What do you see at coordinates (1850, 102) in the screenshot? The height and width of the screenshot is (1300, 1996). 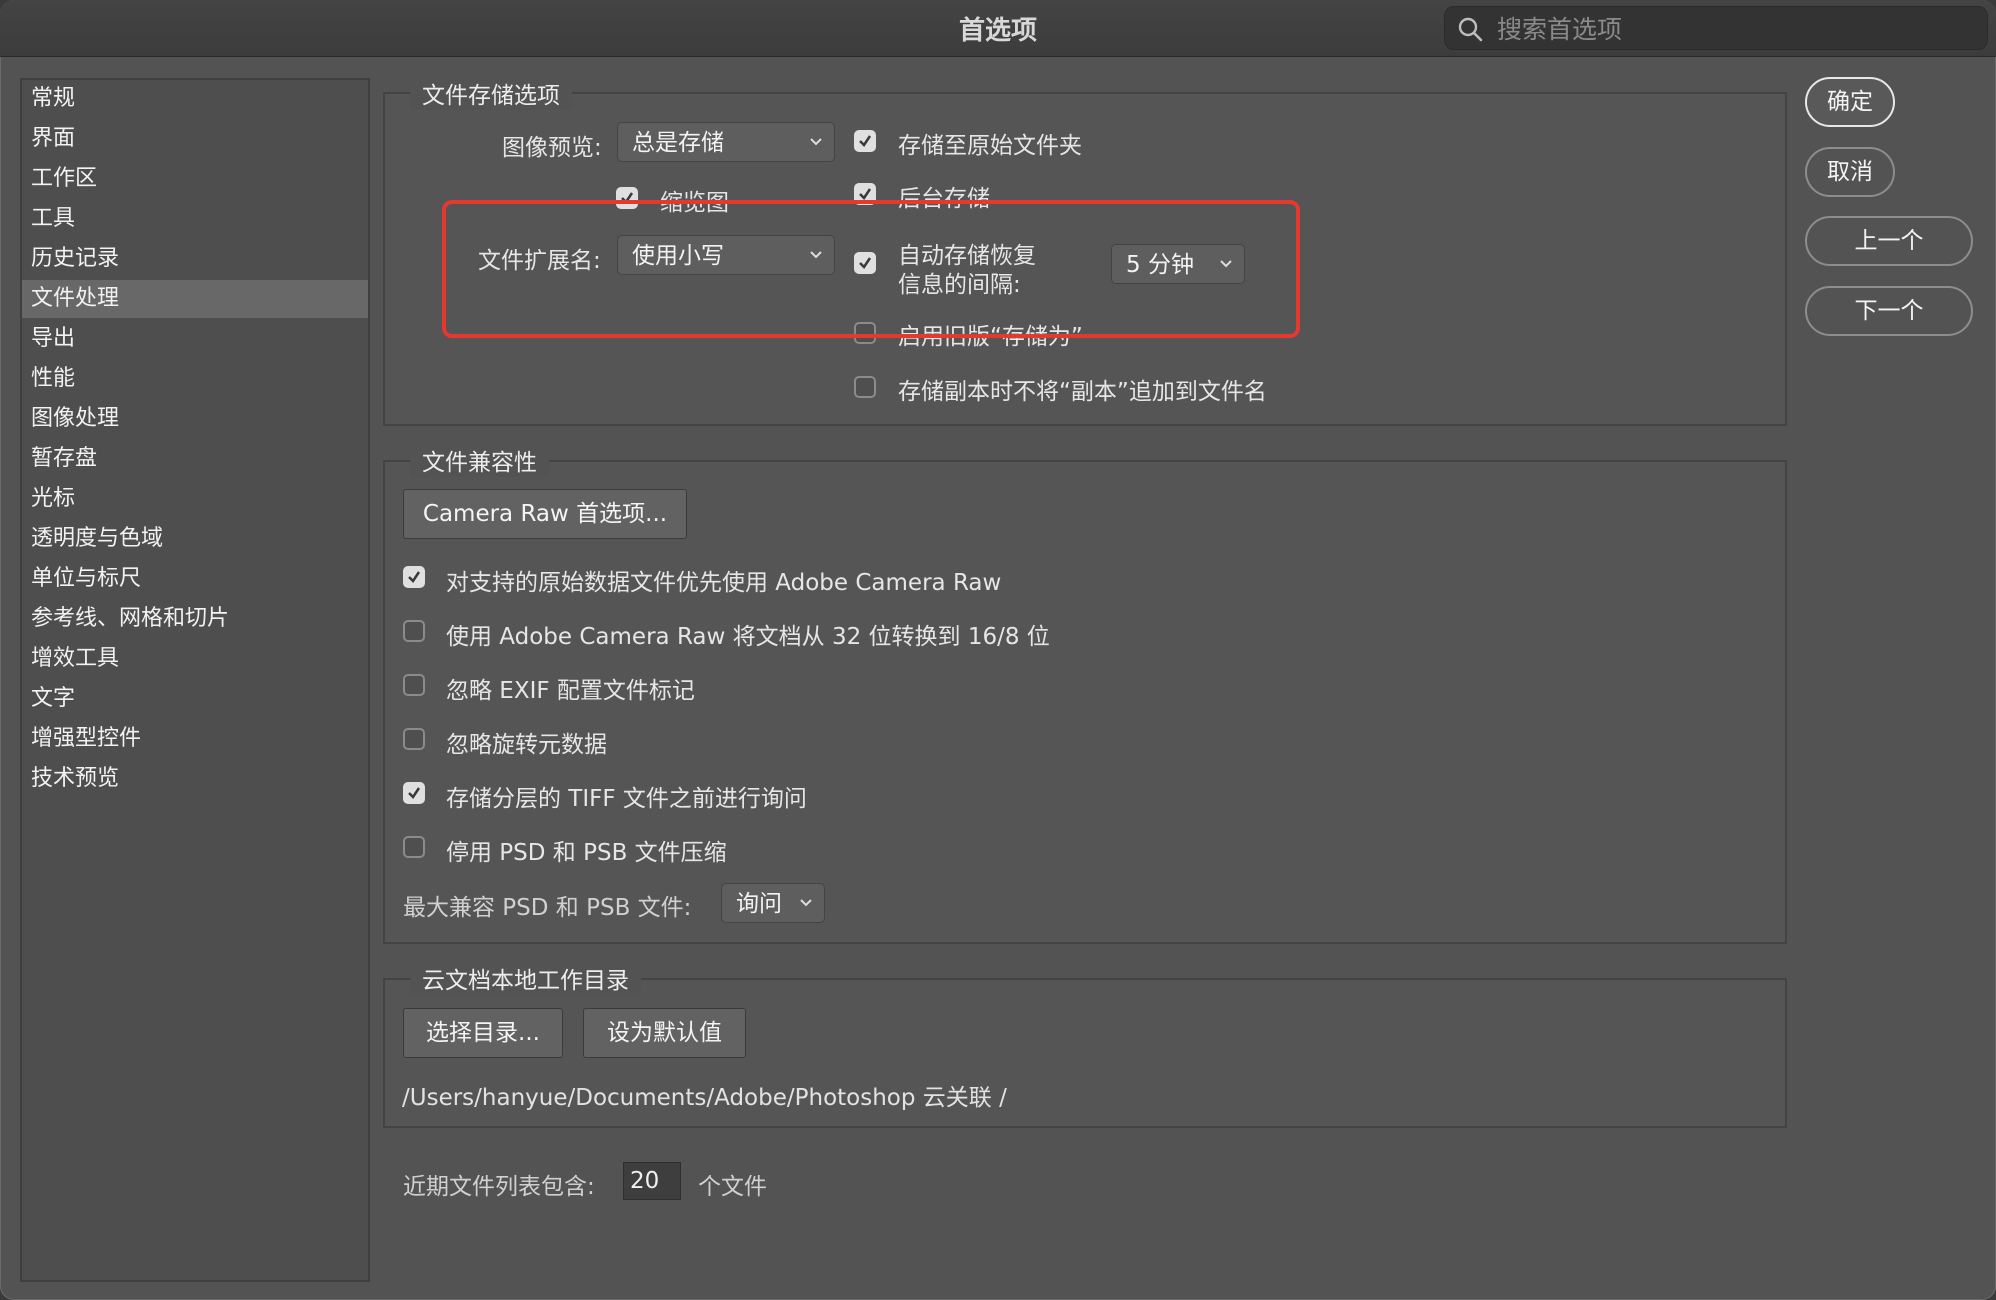 I see `ok-button: 确定` at bounding box center [1850, 102].